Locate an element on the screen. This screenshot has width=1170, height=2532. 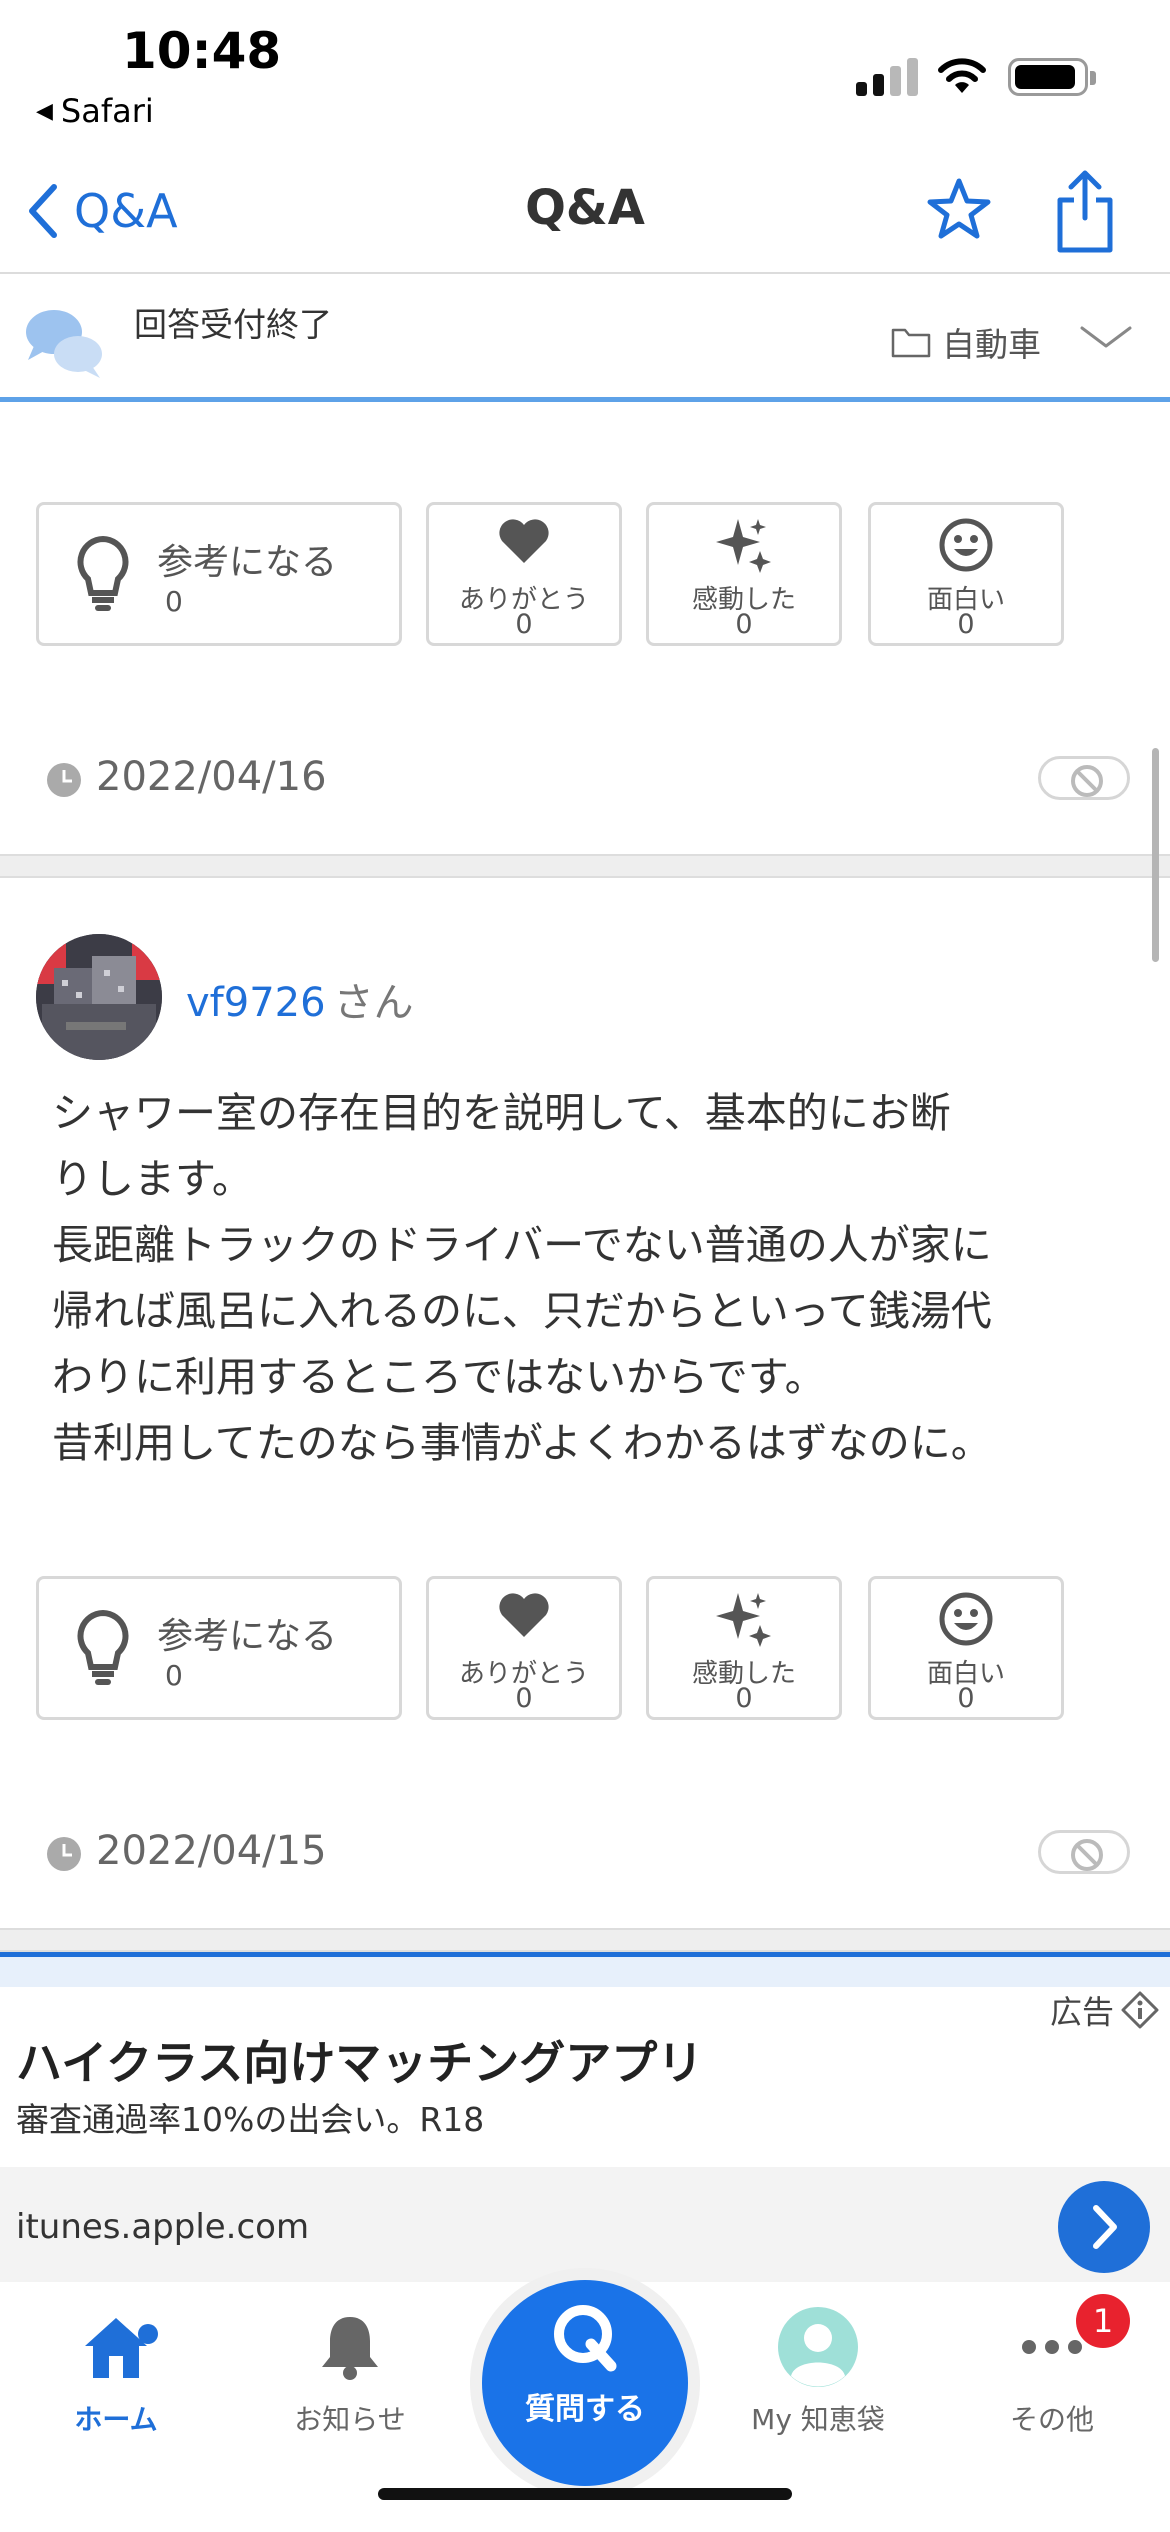
avatar-image is located at coordinates (99, 997).